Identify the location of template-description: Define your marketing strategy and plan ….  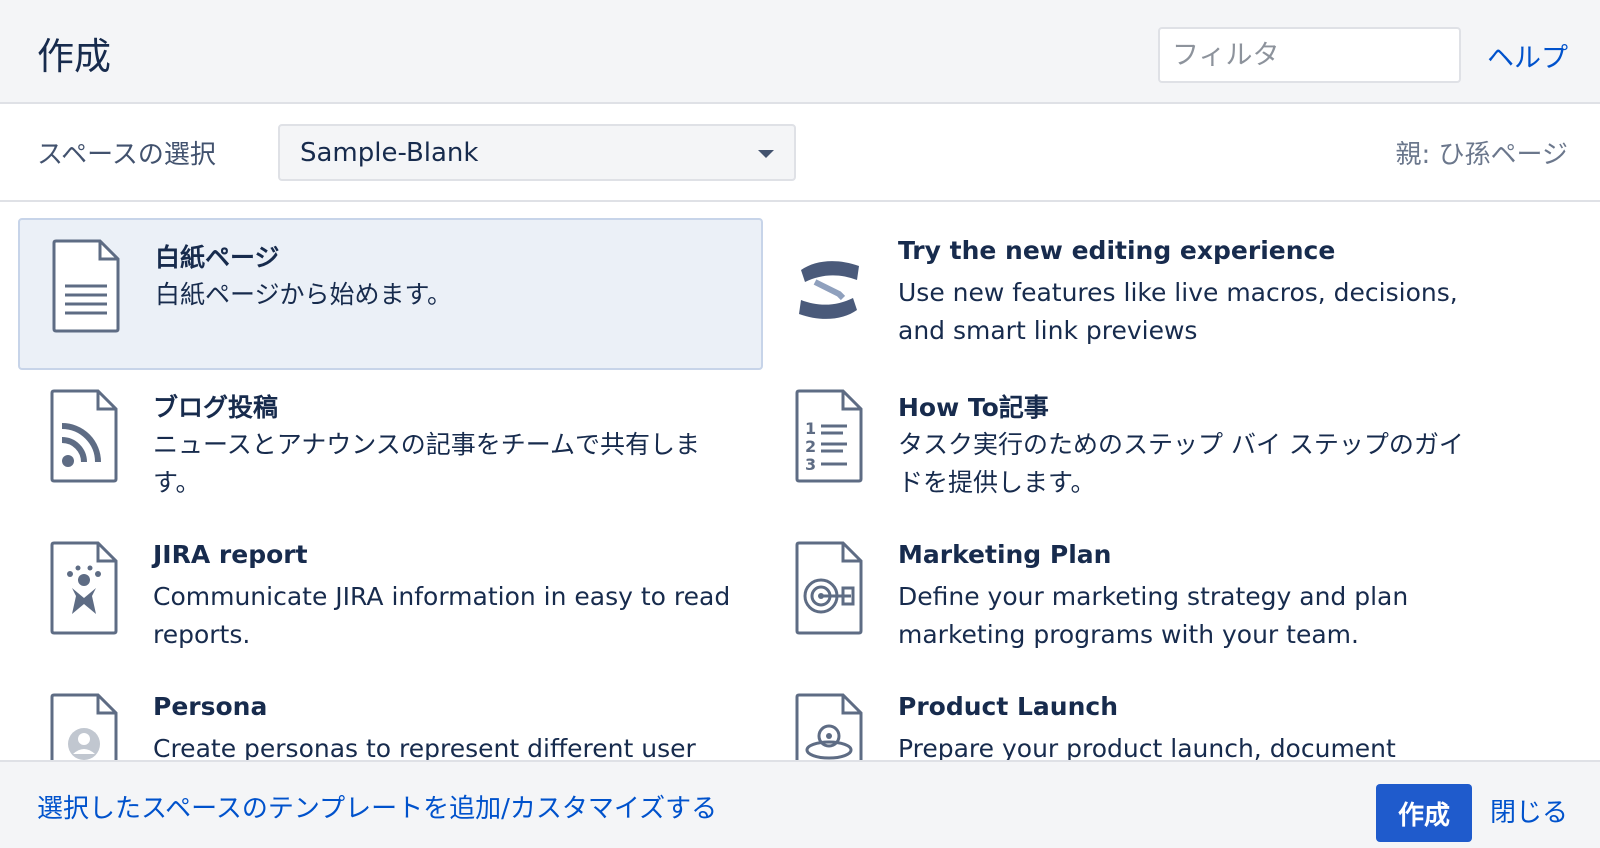
(1153, 615).